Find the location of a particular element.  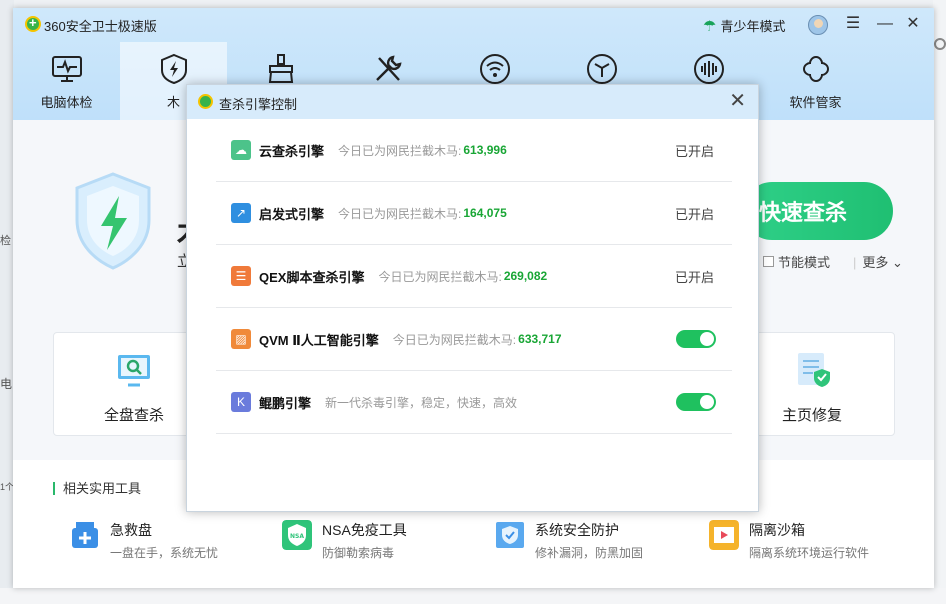

shield-bolt-icon is located at coordinates (173, 69).